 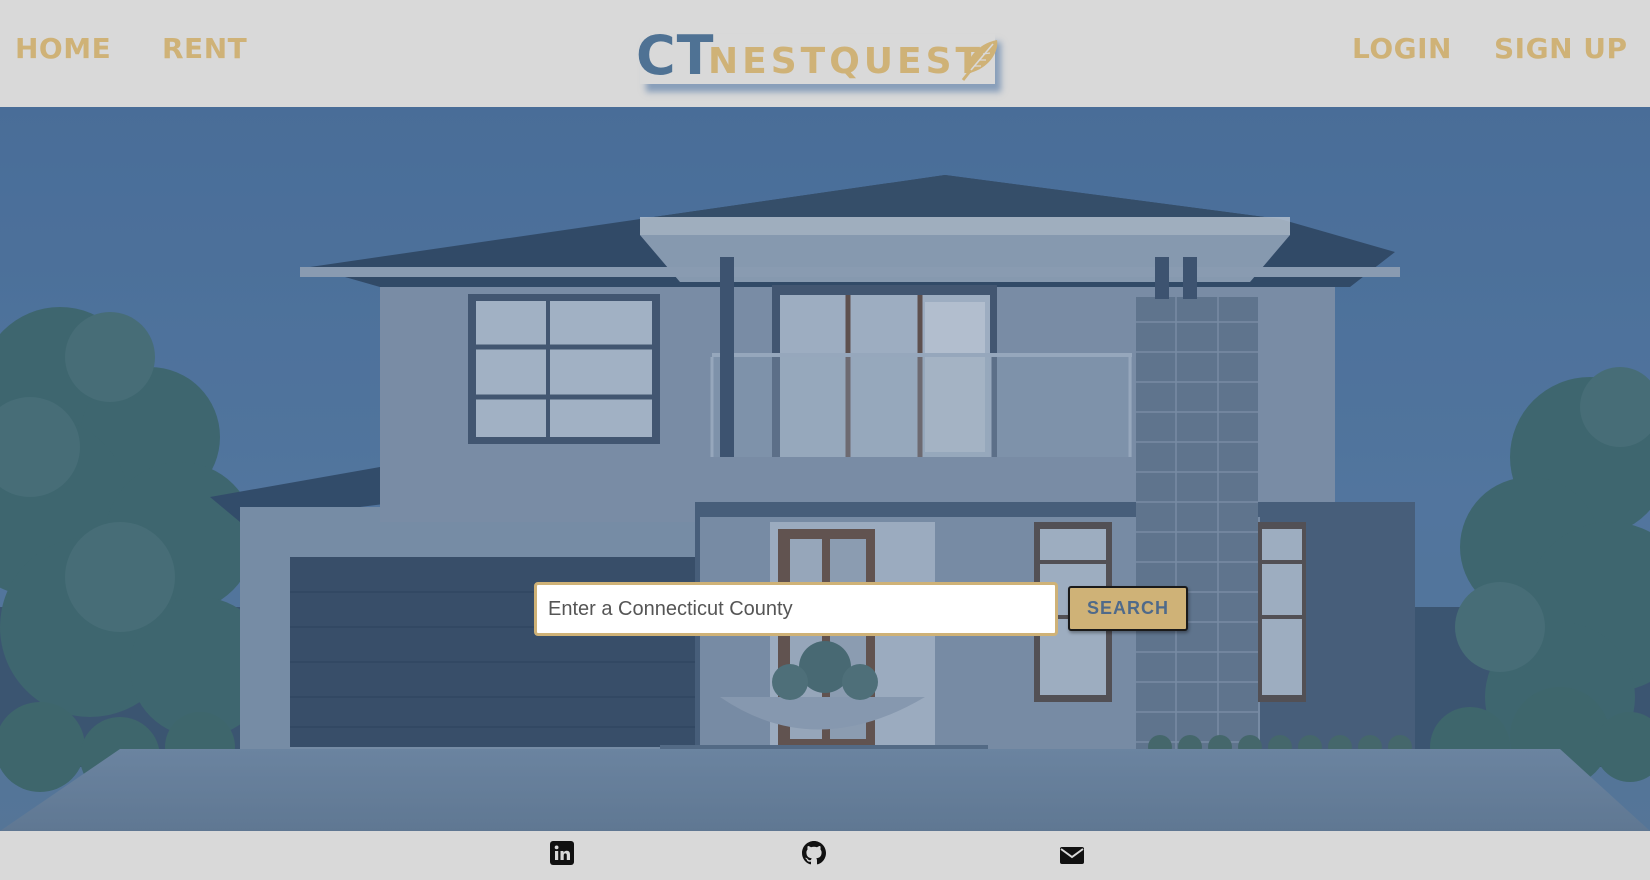 I want to click on github-icon, so click(x=814, y=853).